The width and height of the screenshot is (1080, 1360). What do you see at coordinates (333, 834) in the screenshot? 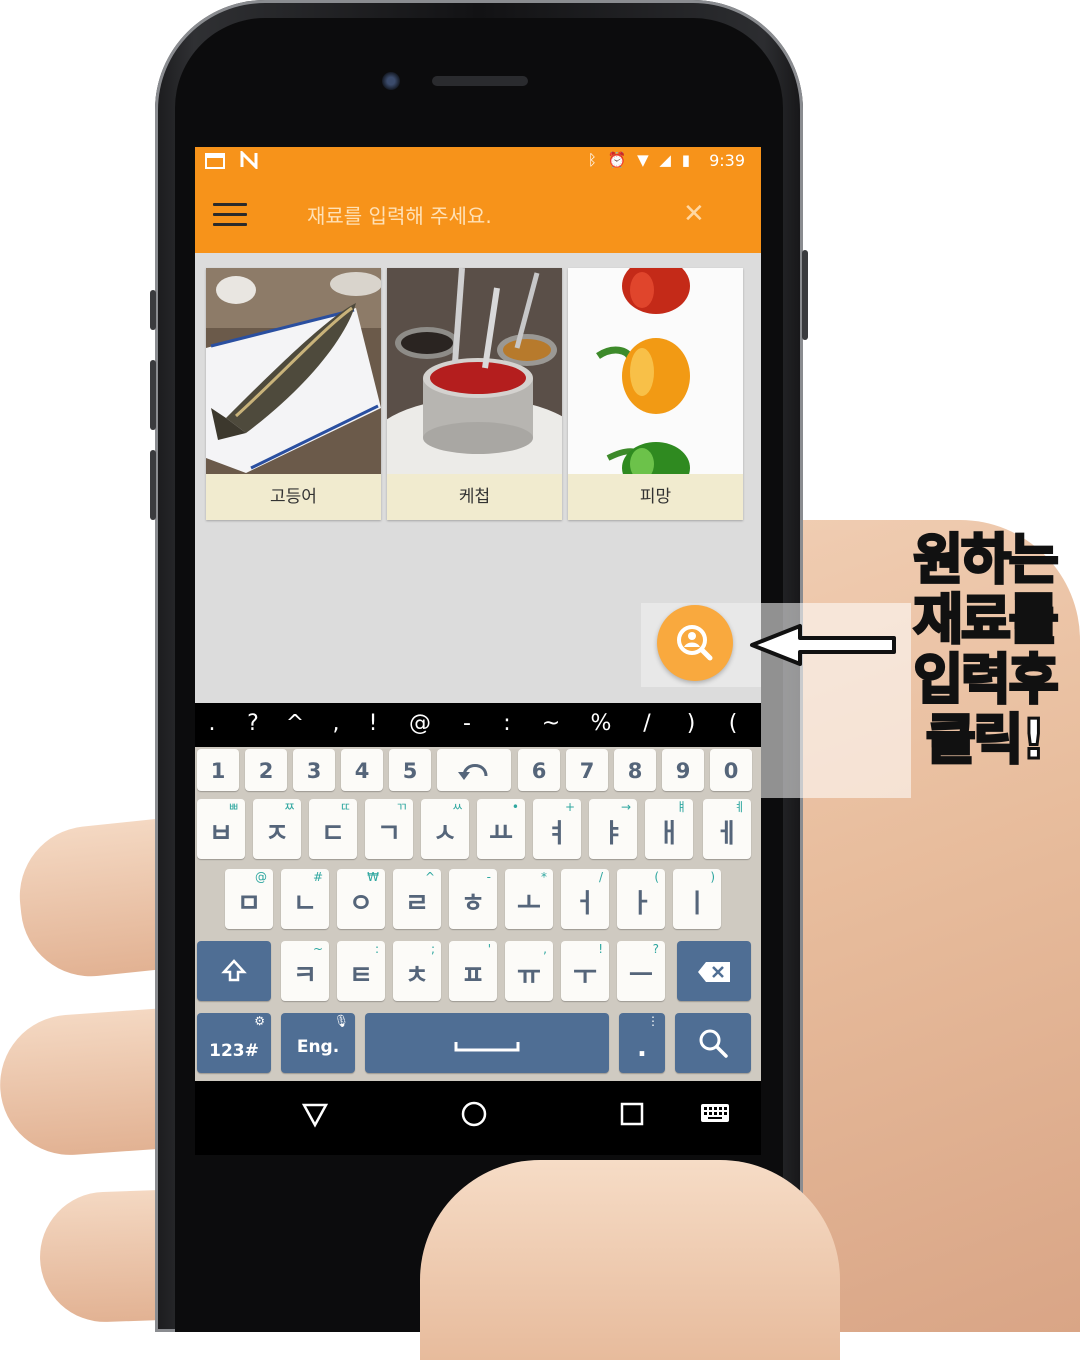
I see `key-char: ㄷ` at bounding box center [333, 834].